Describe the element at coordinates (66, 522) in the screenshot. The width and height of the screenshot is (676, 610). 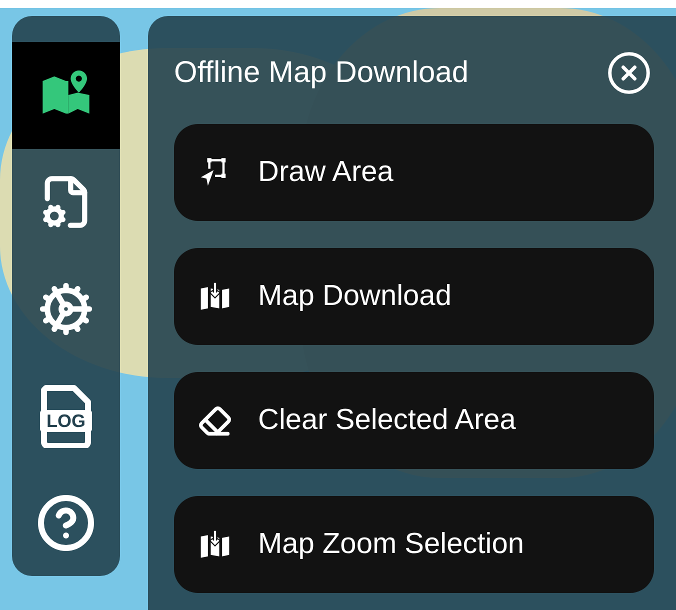
I see `help-icon` at that location.